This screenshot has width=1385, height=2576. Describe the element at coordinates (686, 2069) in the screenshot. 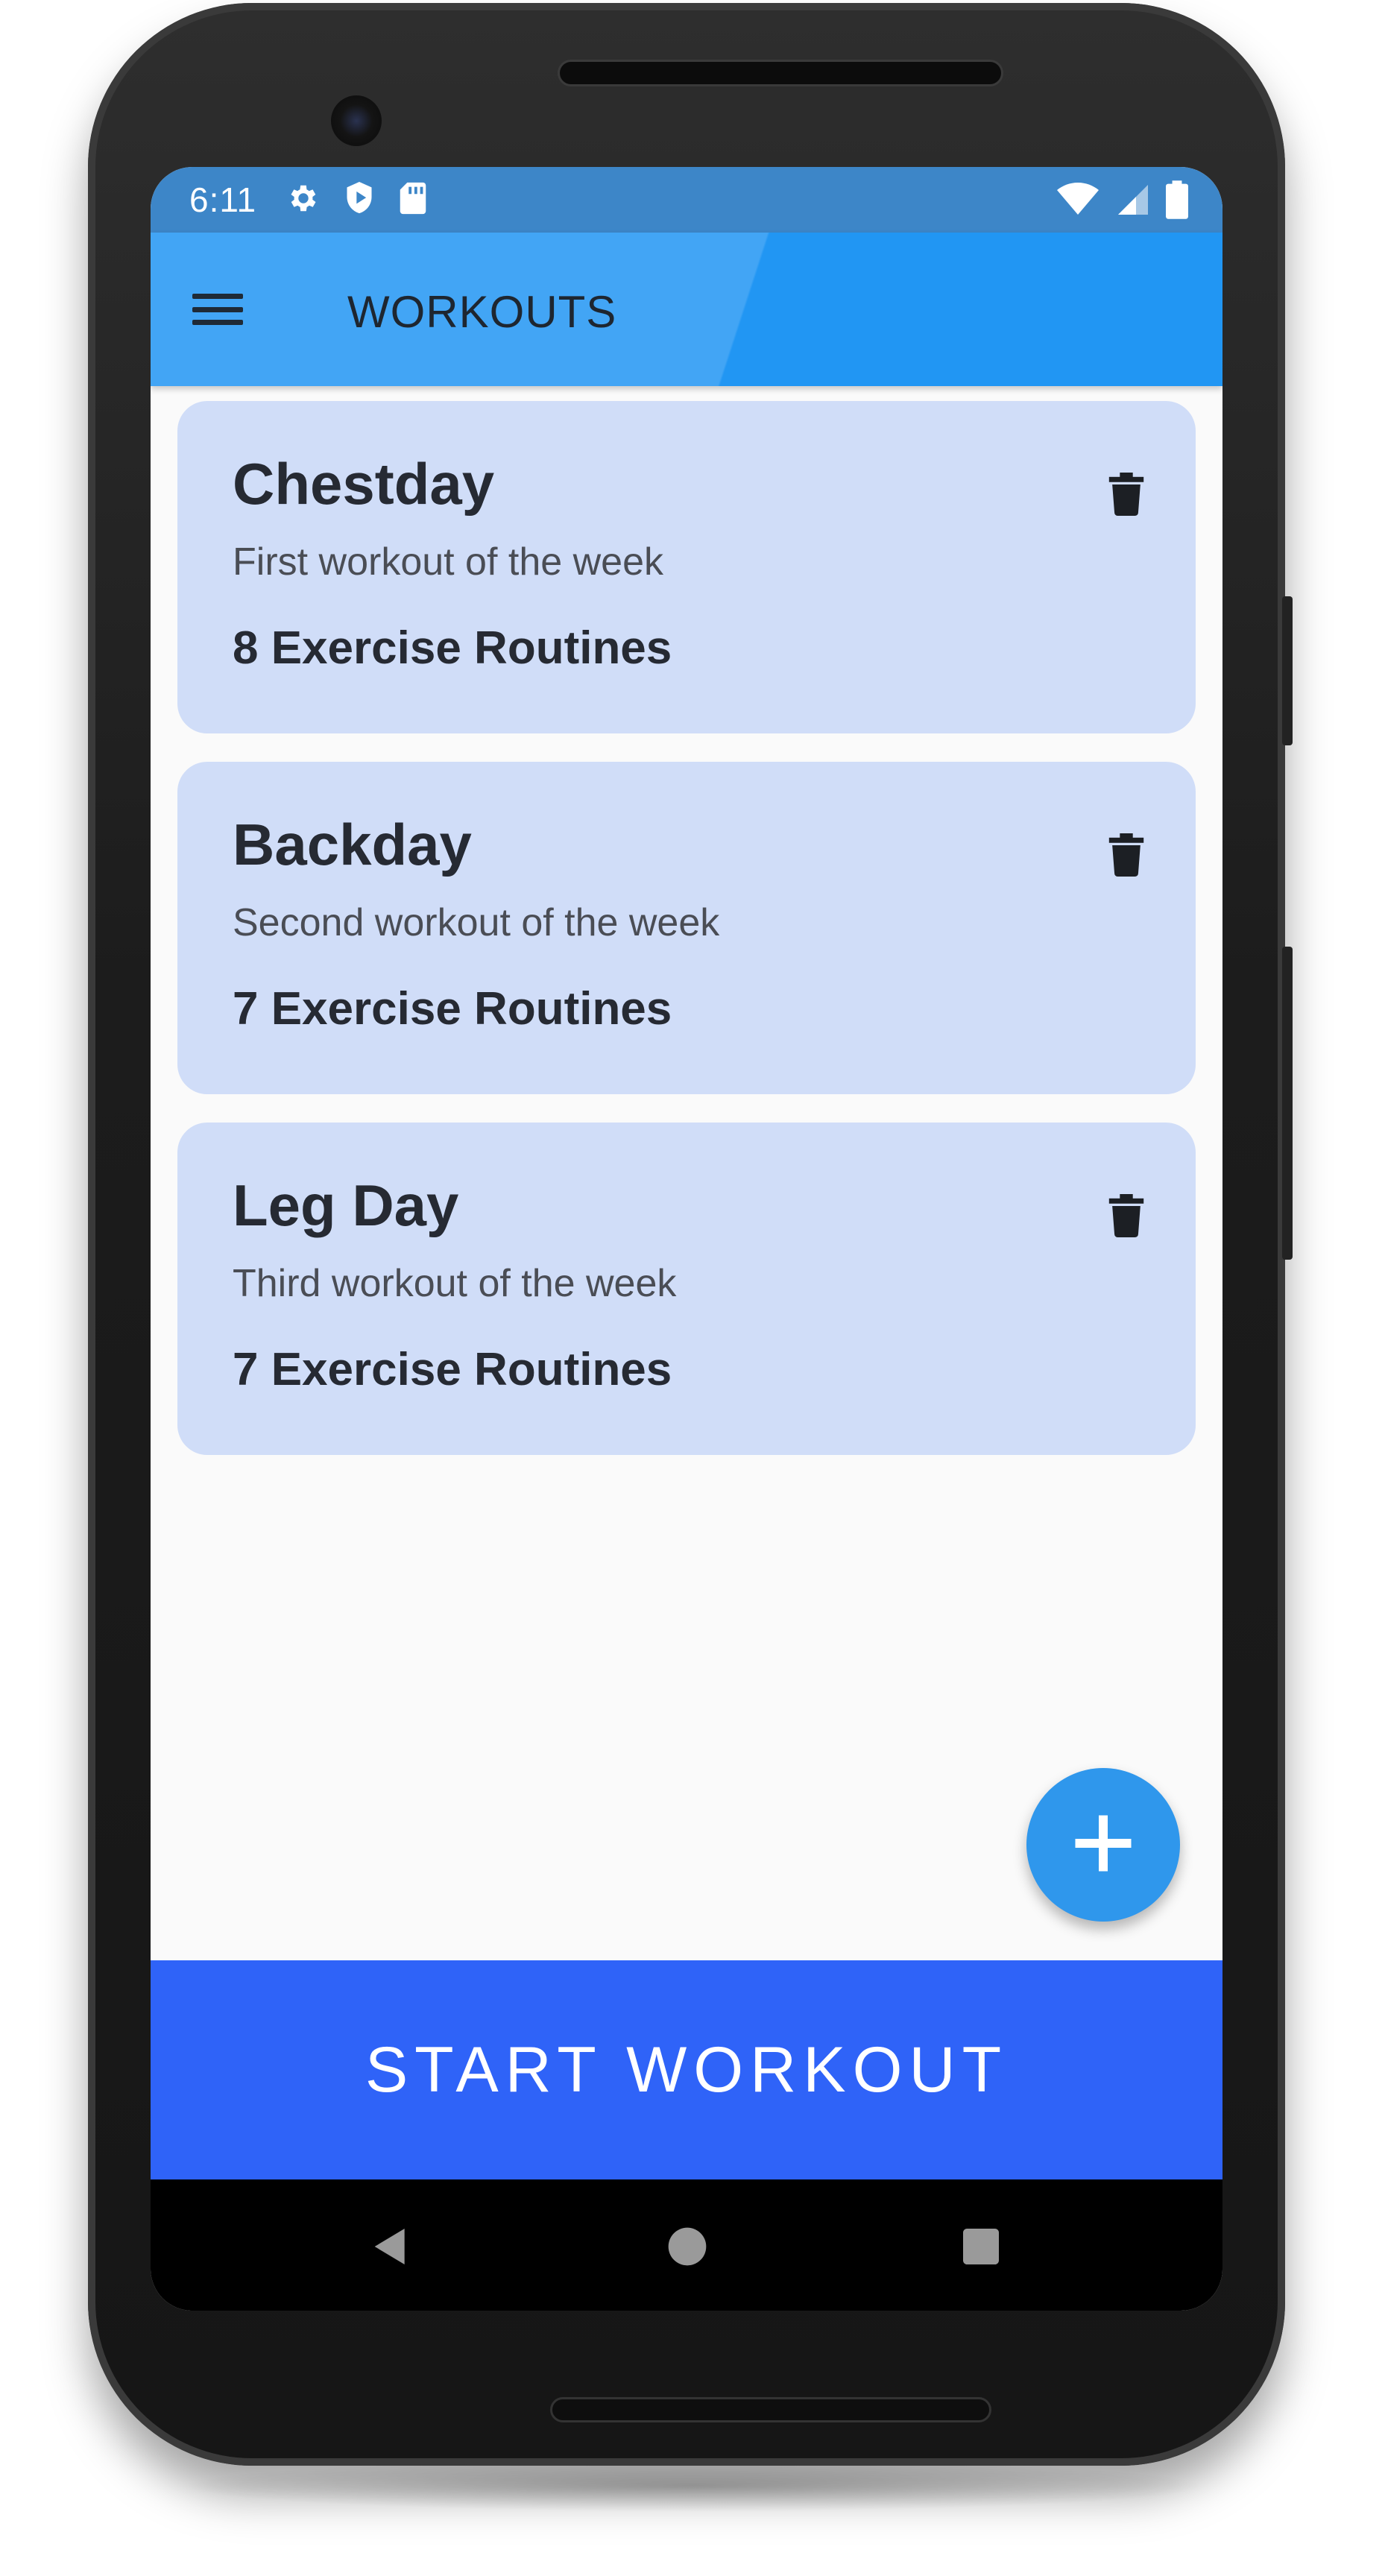

I see `start-workout-button: START WORKOUT` at that location.